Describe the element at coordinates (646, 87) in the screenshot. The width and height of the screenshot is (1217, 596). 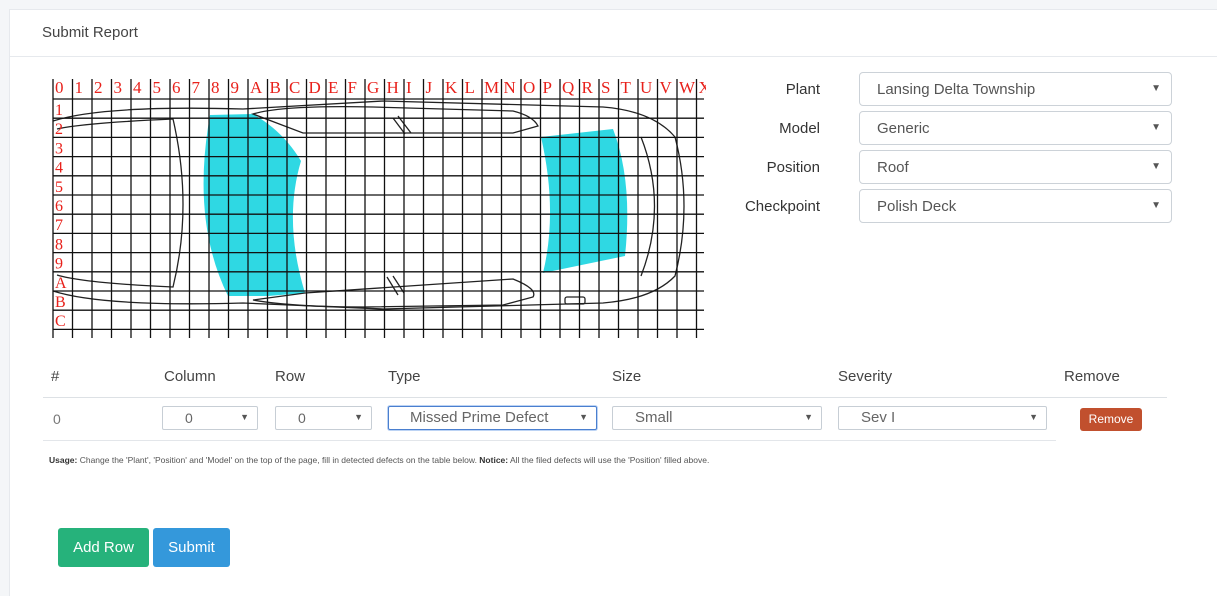
I see `grid-column-label: U` at that location.